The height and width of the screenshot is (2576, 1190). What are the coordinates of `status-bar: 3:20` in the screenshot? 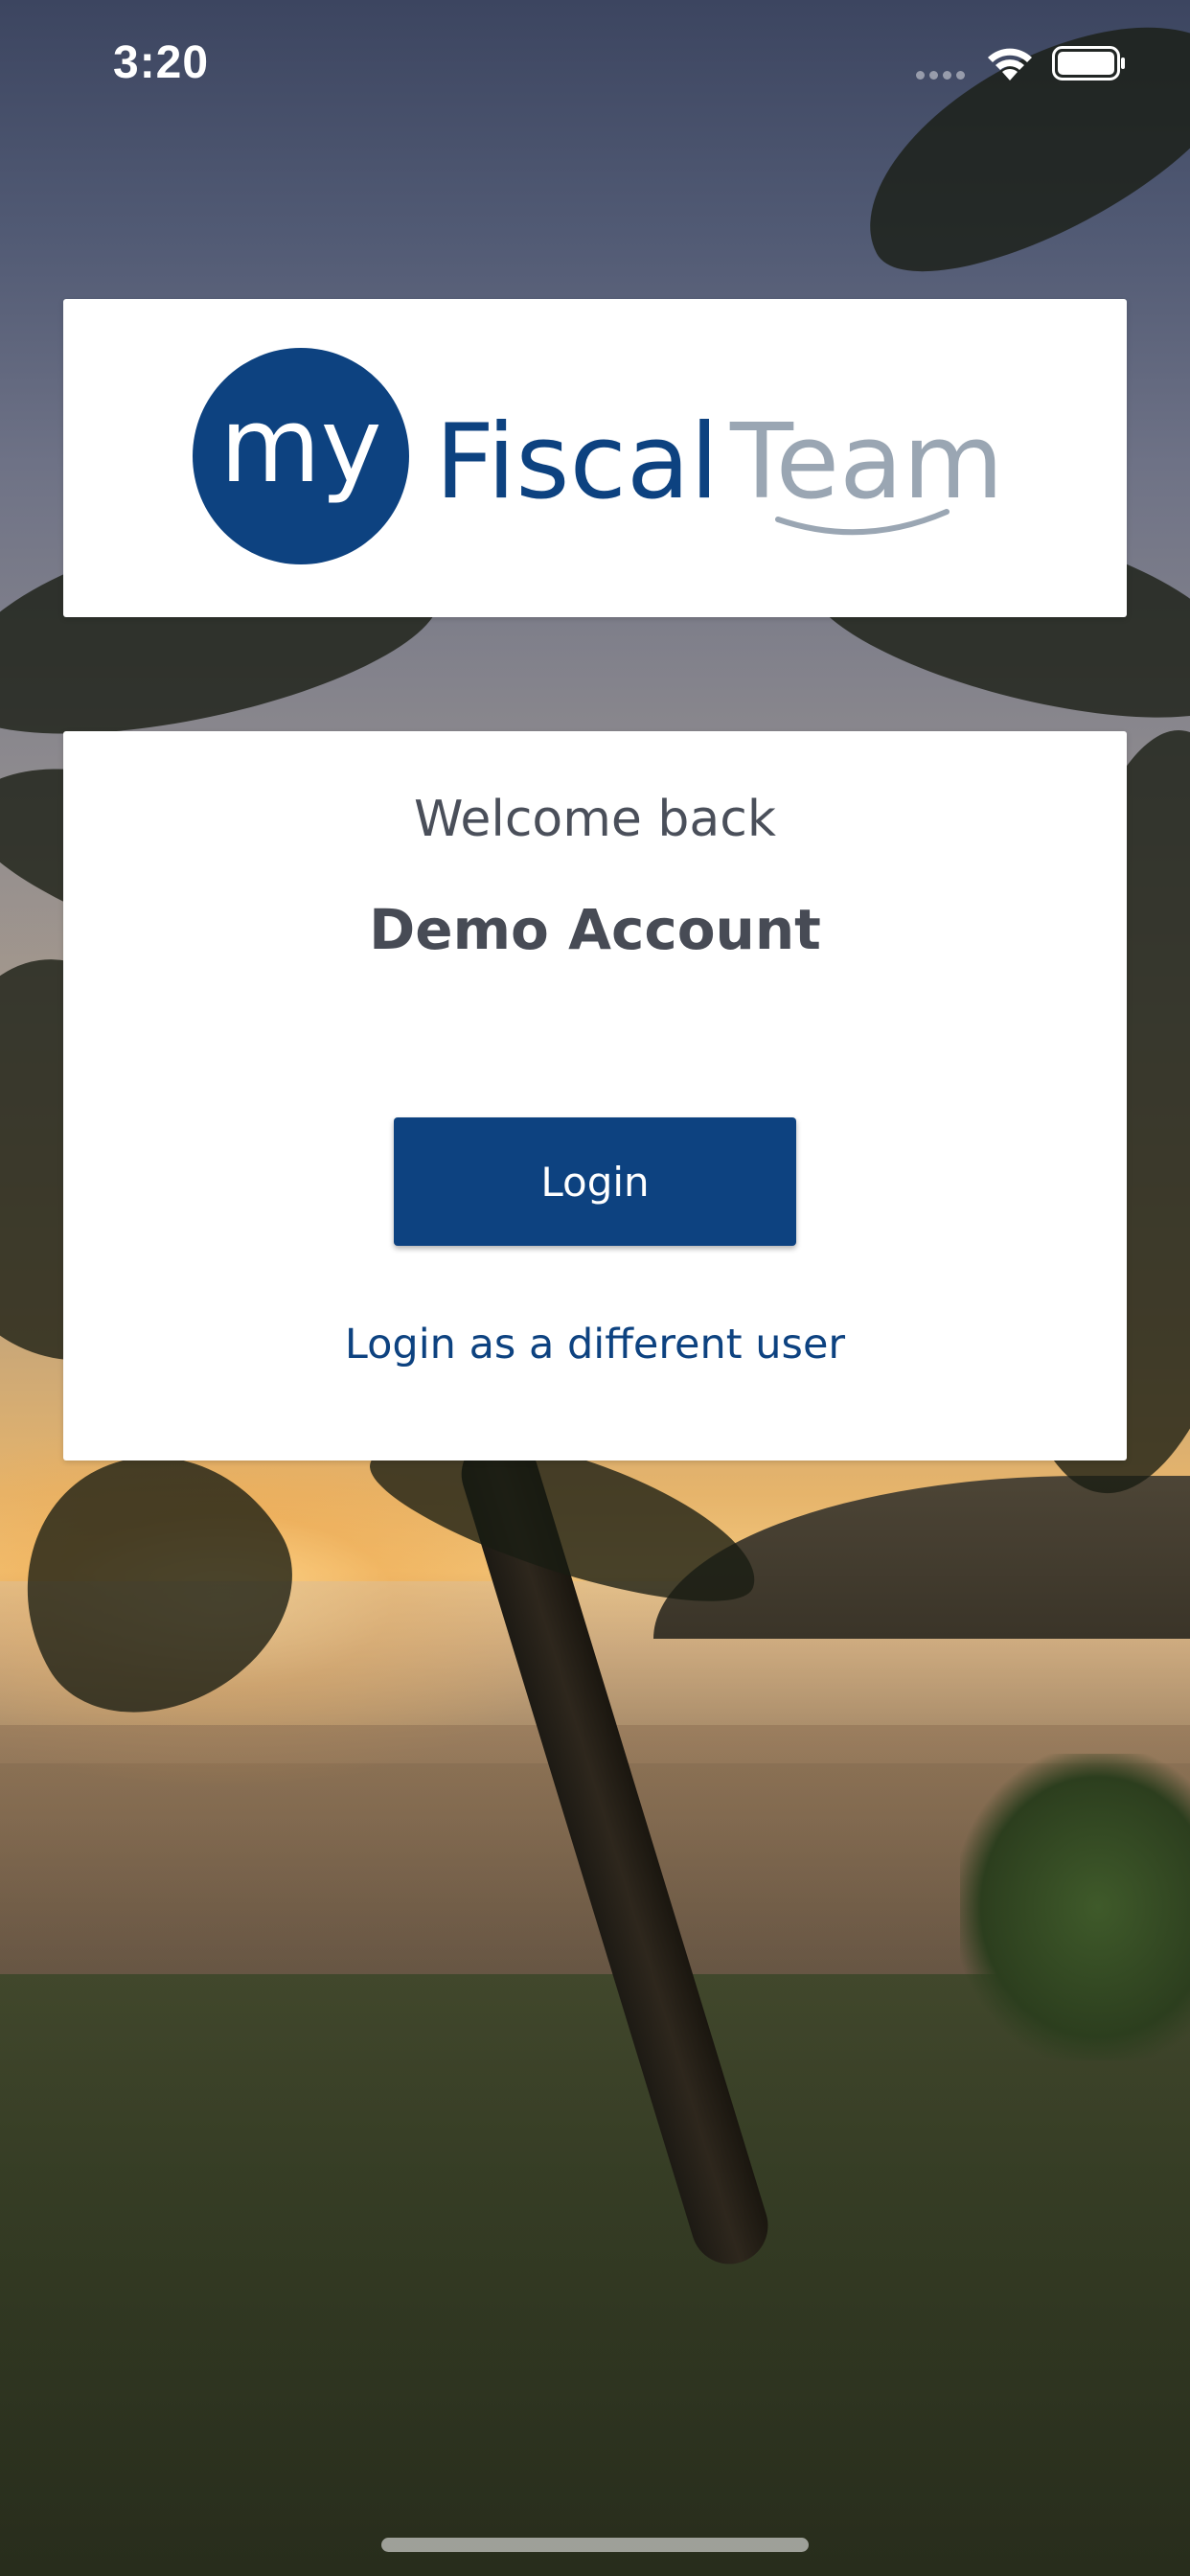 It's located at (595, 64).